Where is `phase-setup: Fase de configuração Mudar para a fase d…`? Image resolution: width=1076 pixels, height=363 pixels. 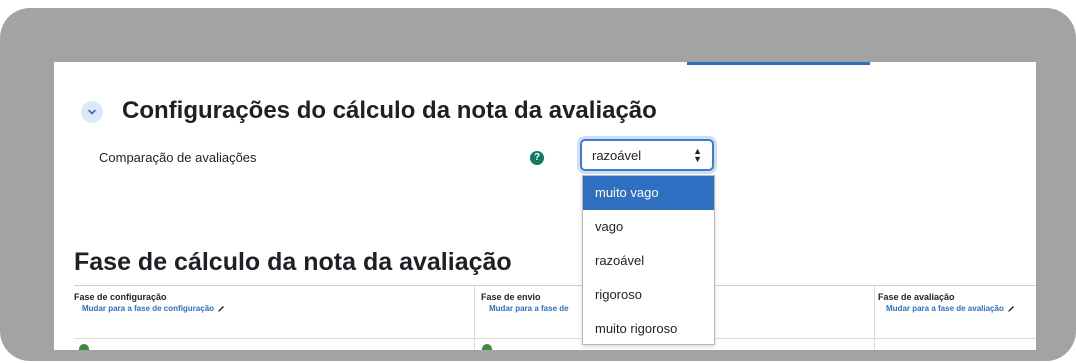
phase-setup: Fase de configuração Mudar para a fase d… is located at coordinates (284, 321).